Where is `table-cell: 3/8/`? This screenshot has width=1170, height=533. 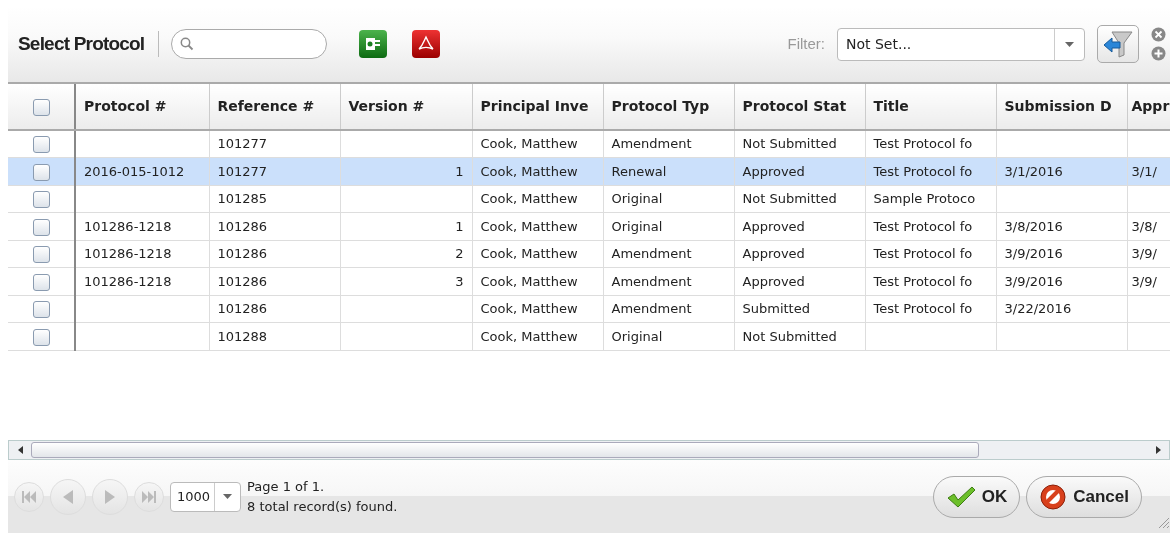 table-cell: 3/8/ is located at coordinates (1148, 226).